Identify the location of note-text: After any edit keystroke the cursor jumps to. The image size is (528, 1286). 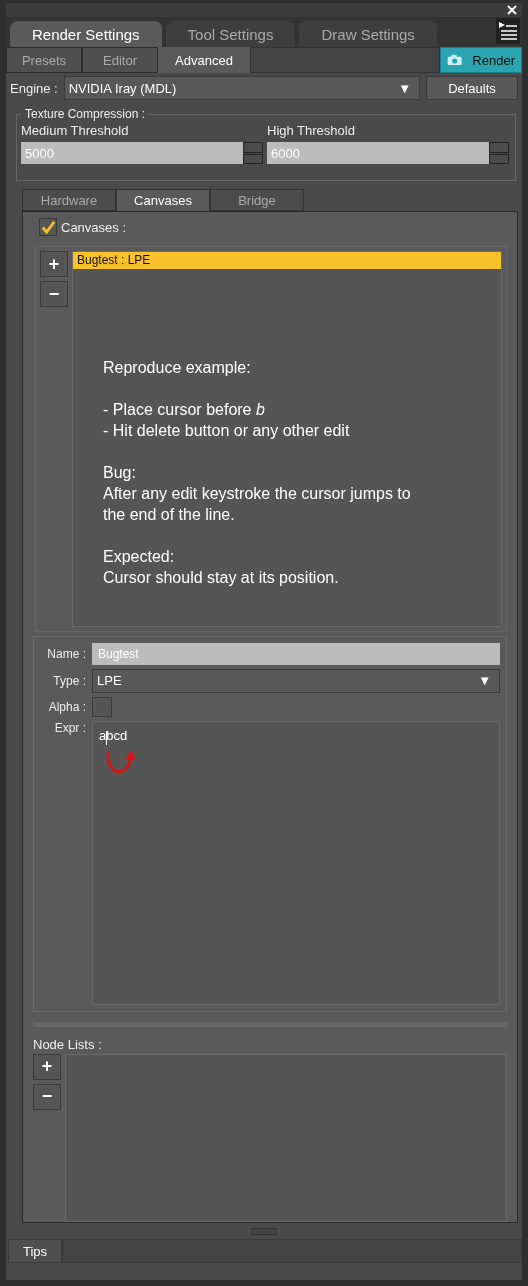
(257, 494).